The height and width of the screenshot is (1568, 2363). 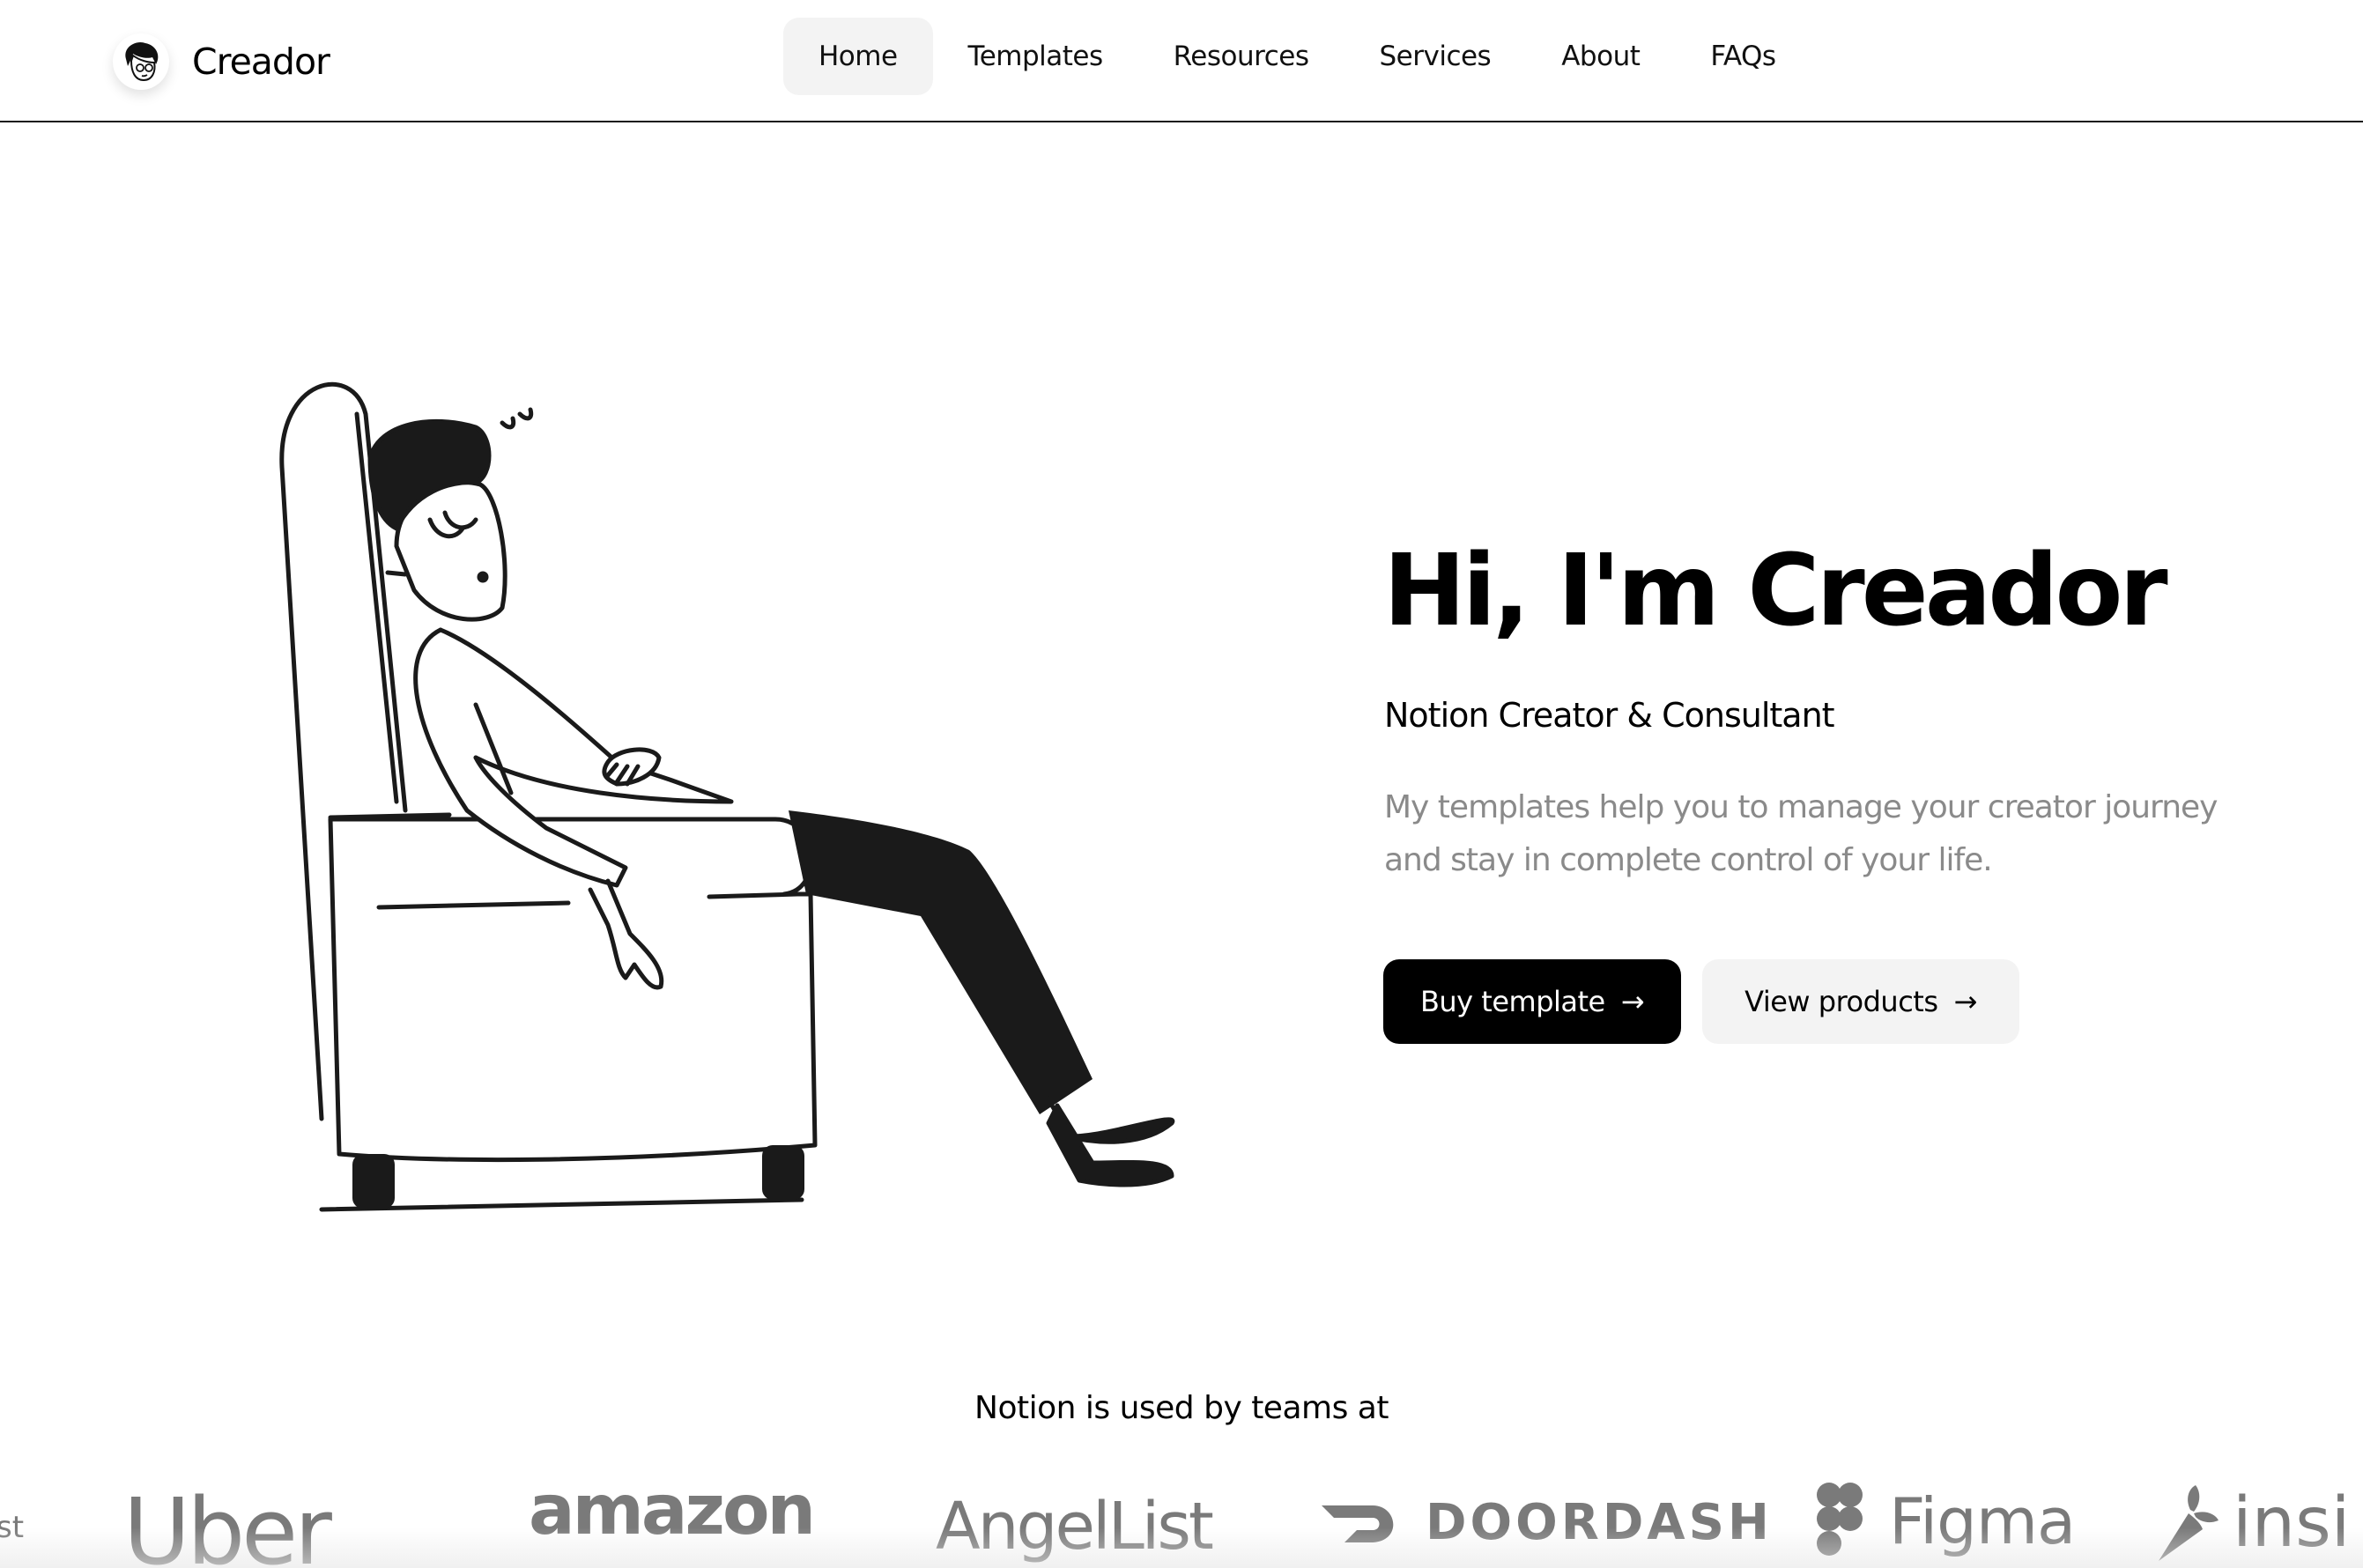 I want to click on hero-title: Hi, I'm Creador, so click(x=1776, y=591).